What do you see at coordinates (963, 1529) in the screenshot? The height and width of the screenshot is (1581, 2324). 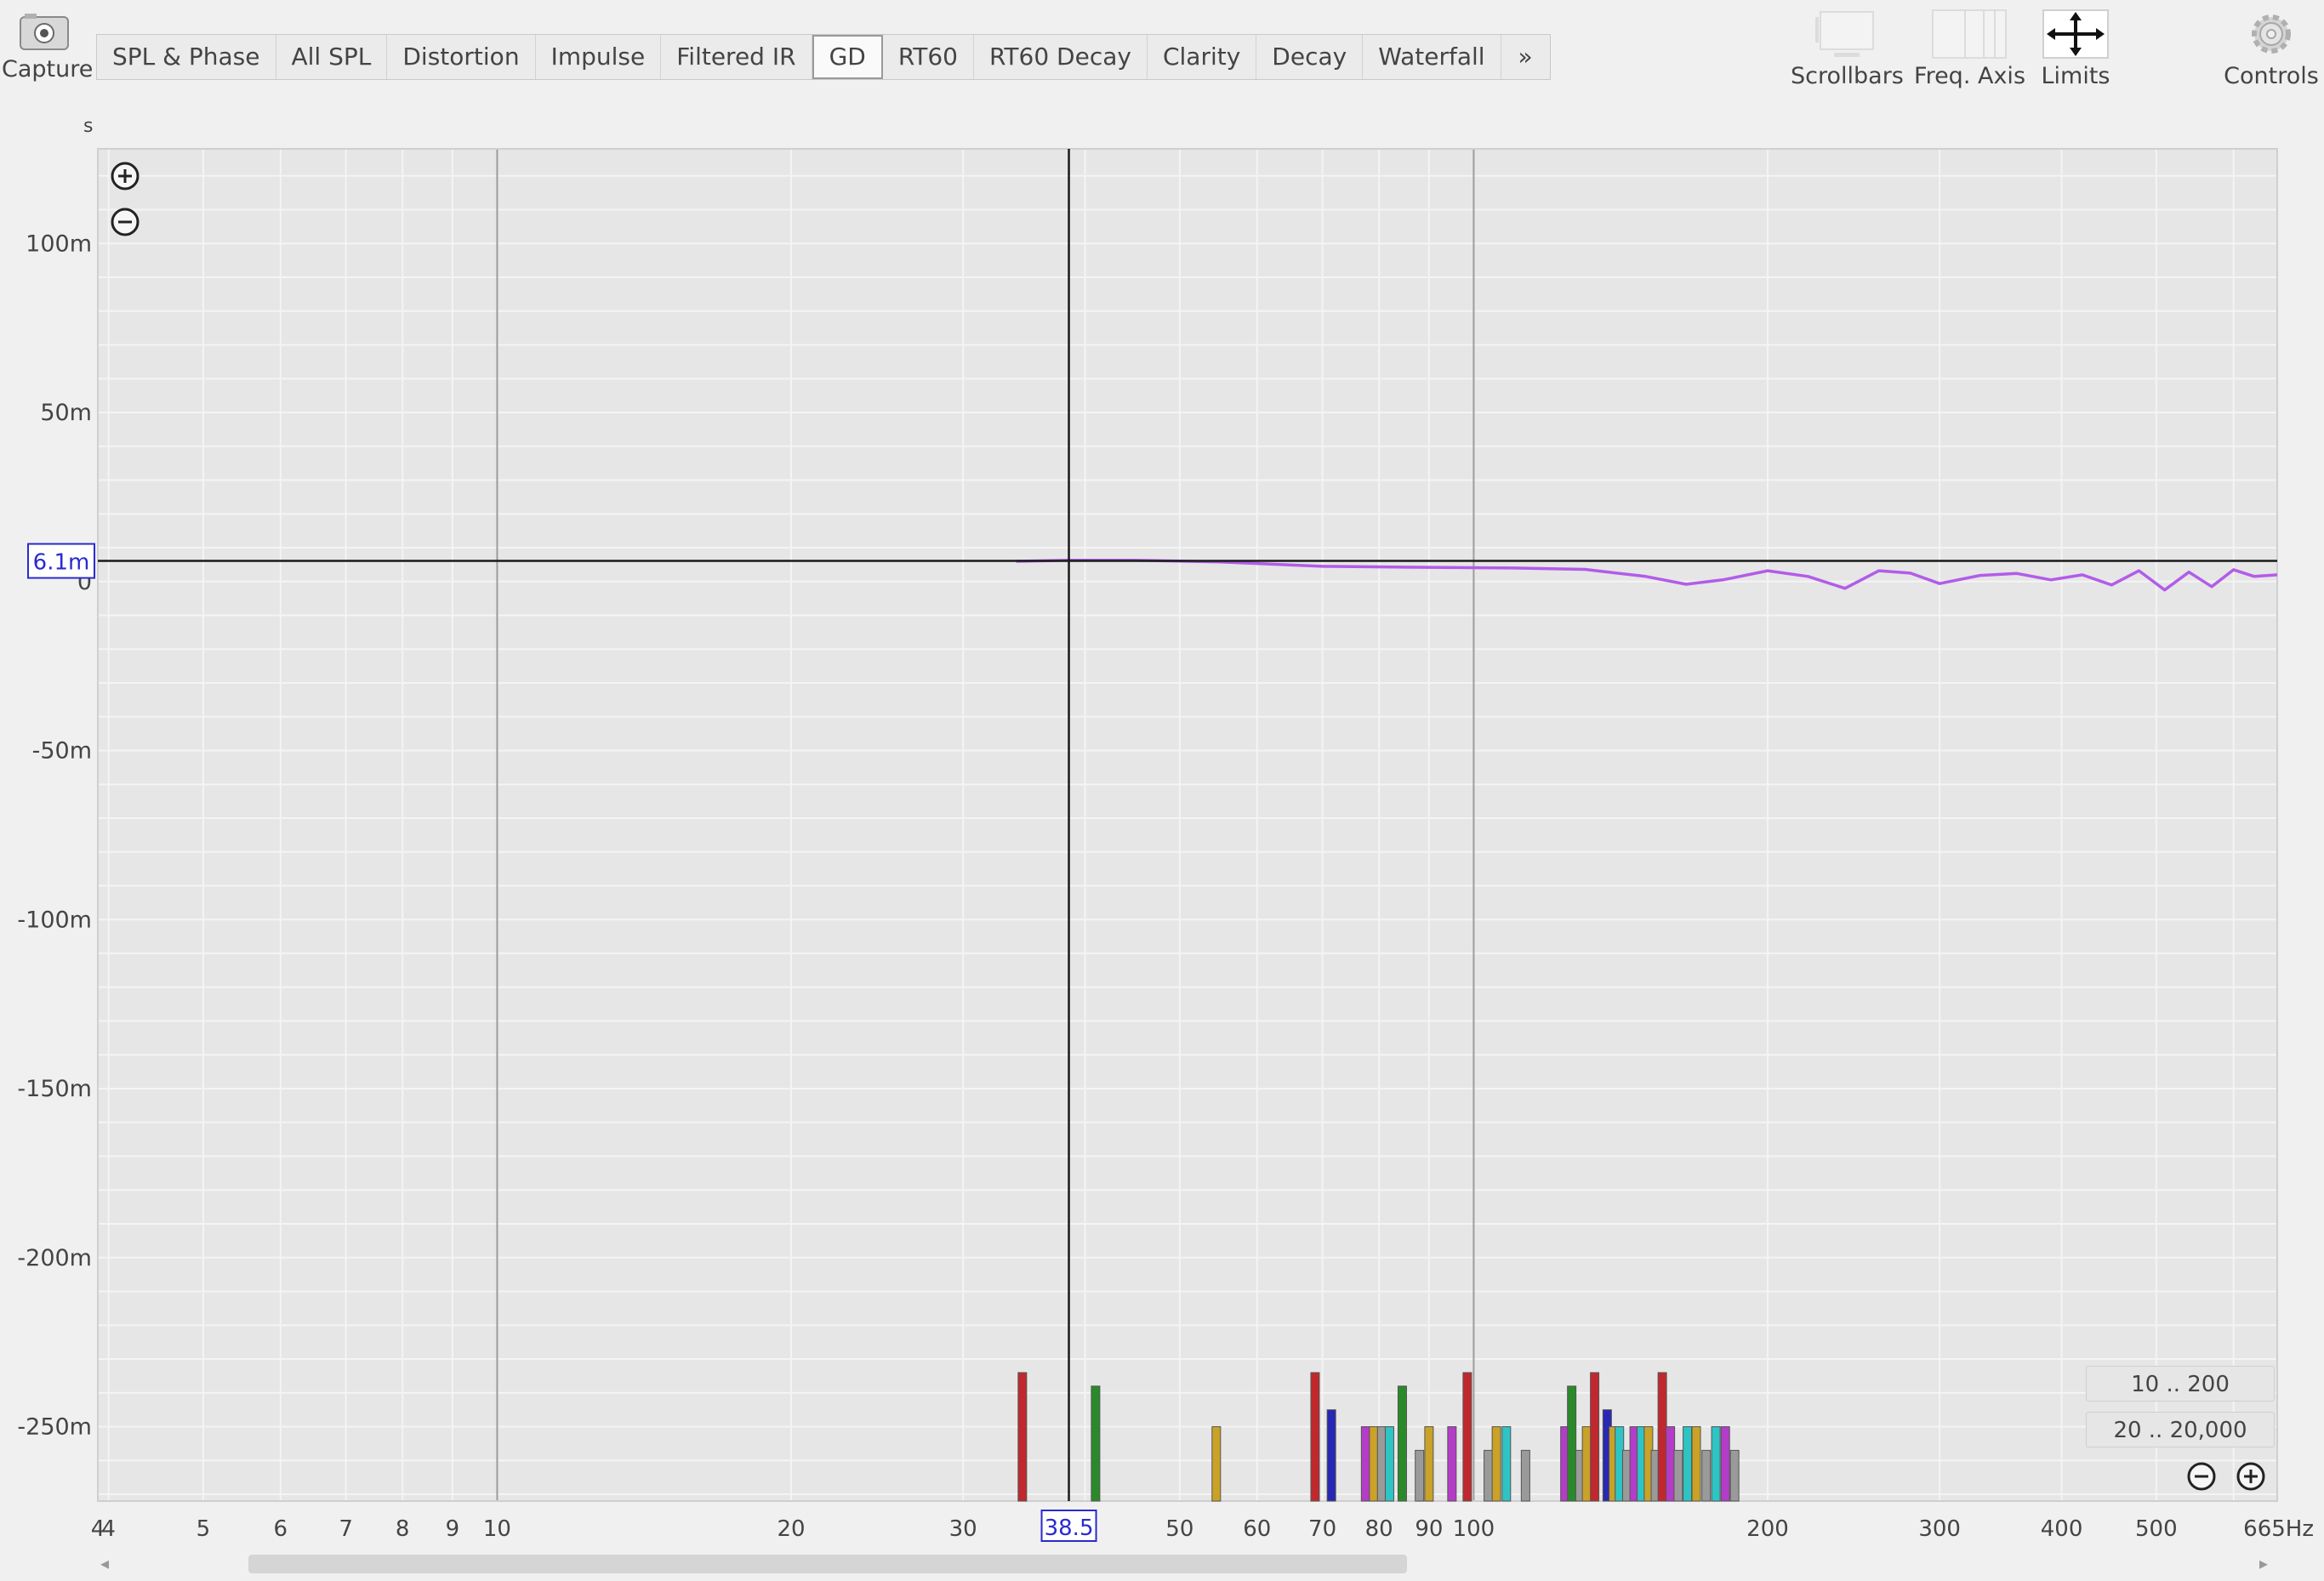 I see `x-tick-label: 30` at bounding box center [963, 1529].